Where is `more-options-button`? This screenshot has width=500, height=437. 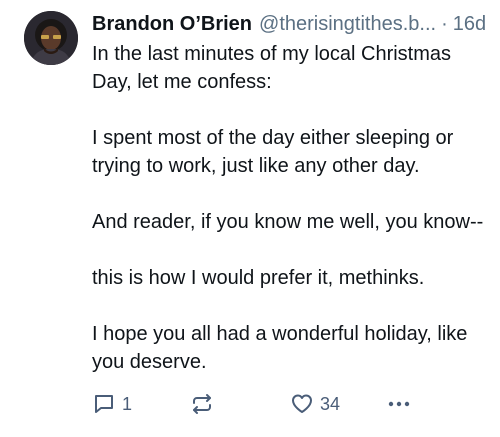
more-options-button is located at coordinates (399, 404).